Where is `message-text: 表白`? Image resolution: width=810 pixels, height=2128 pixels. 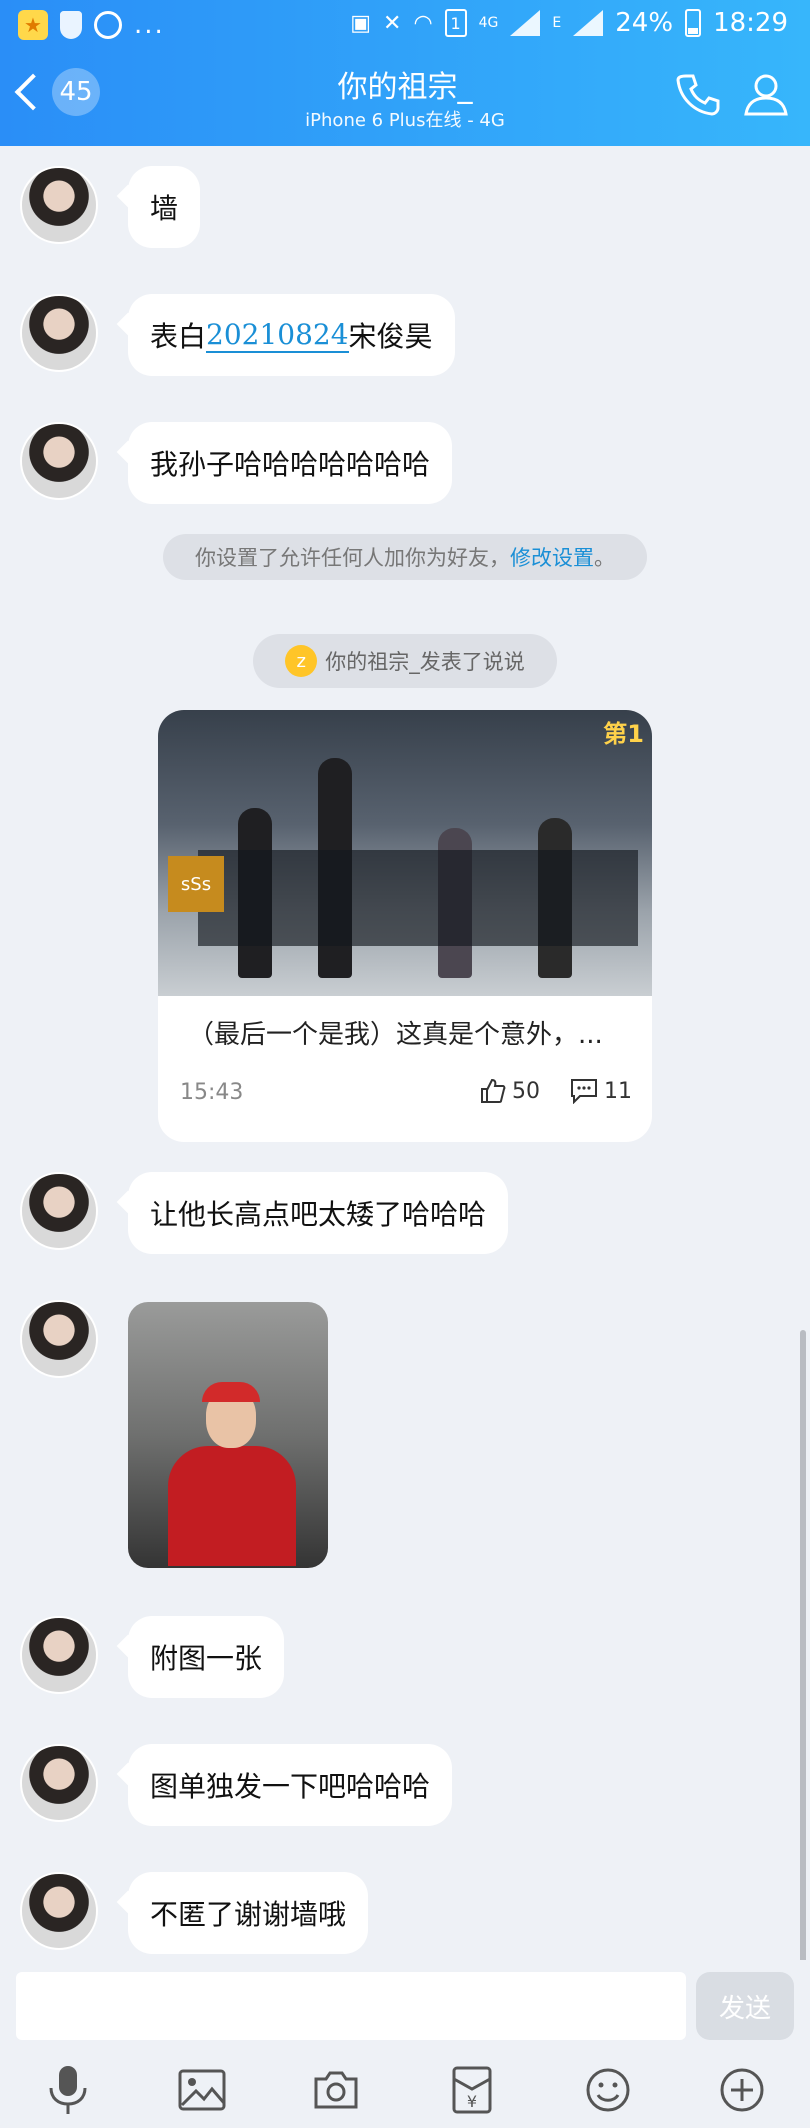
message-text: 表白 is located at coordinates (178, 336).